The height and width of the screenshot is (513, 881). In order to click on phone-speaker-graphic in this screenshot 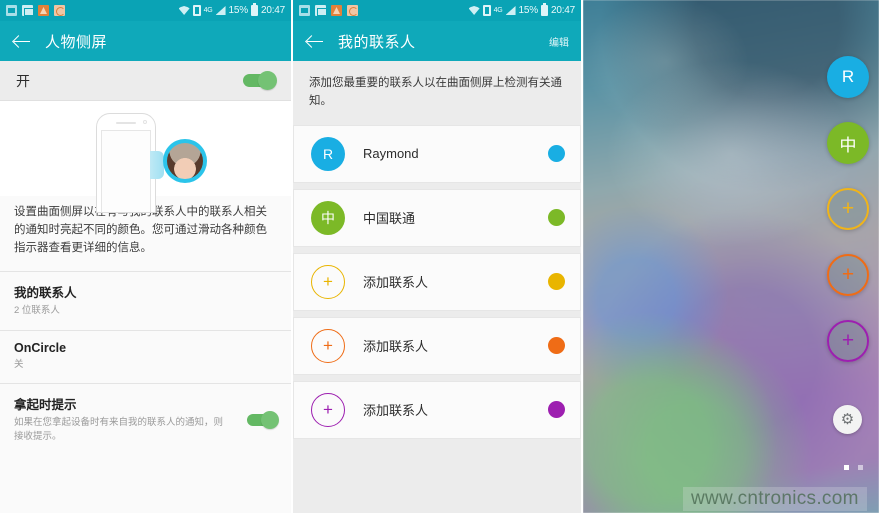, I will do `click(126, 123)`.